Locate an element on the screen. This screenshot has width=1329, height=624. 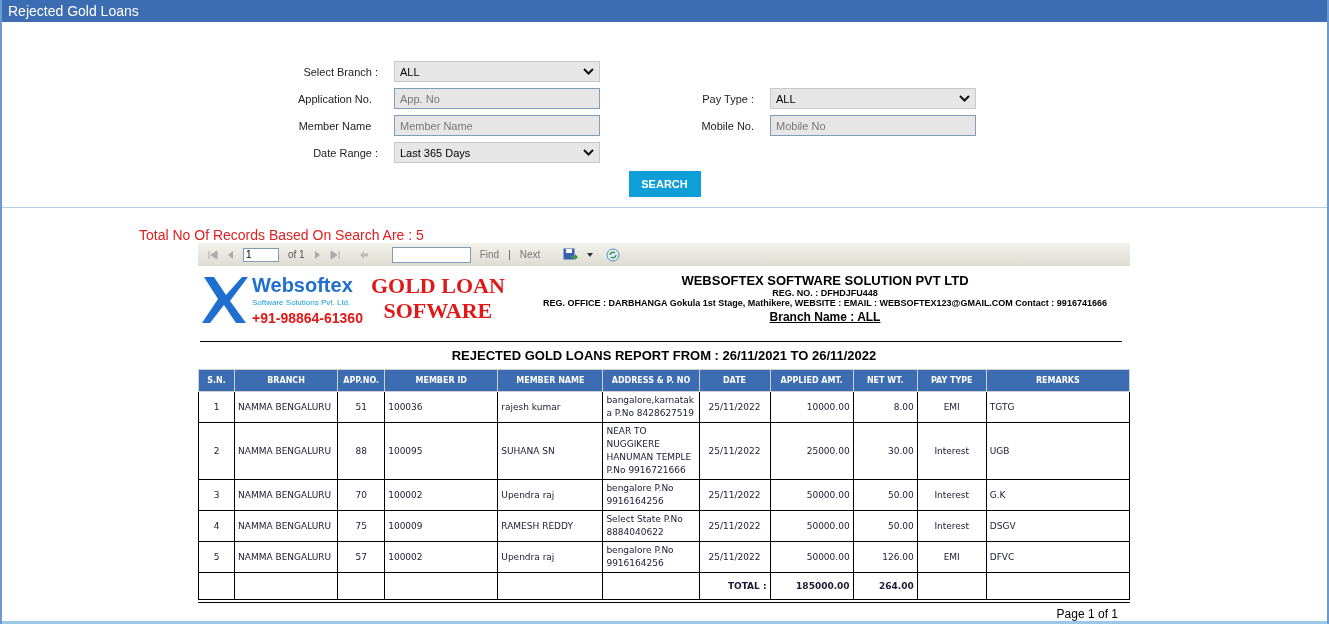
refresh-icon is located at coordinates (613, 254).